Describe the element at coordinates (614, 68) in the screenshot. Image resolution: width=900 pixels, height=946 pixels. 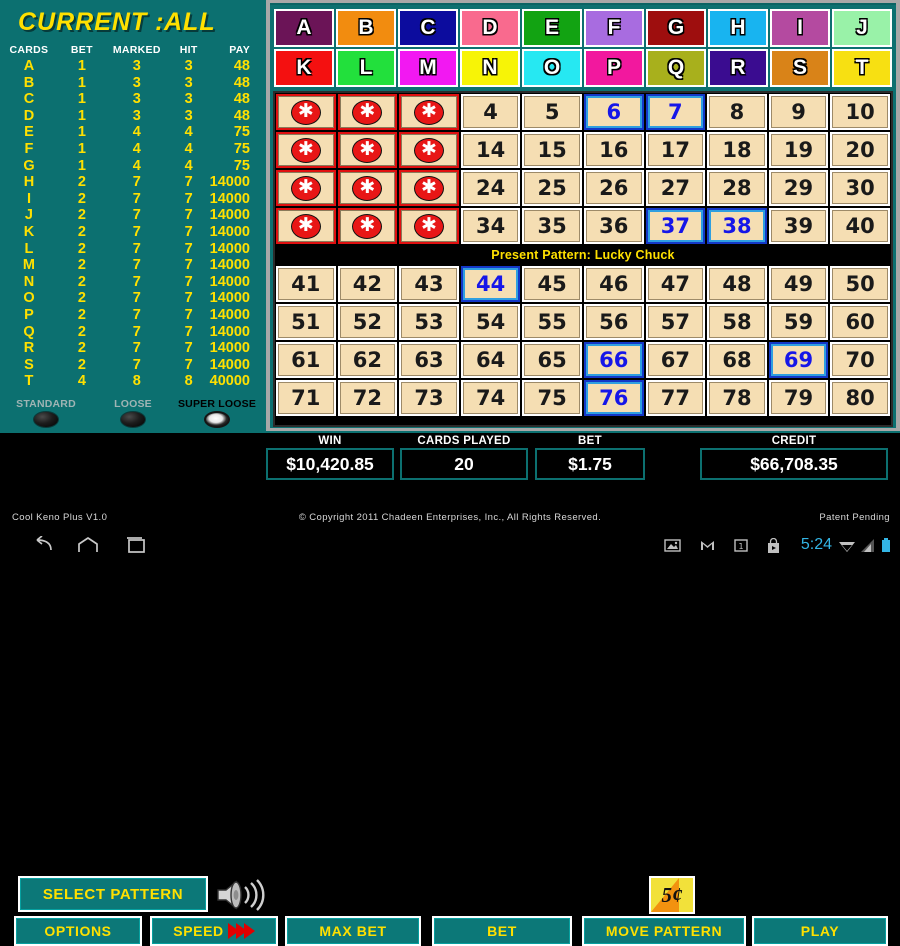
I see `card-tile-p: P` at that location.